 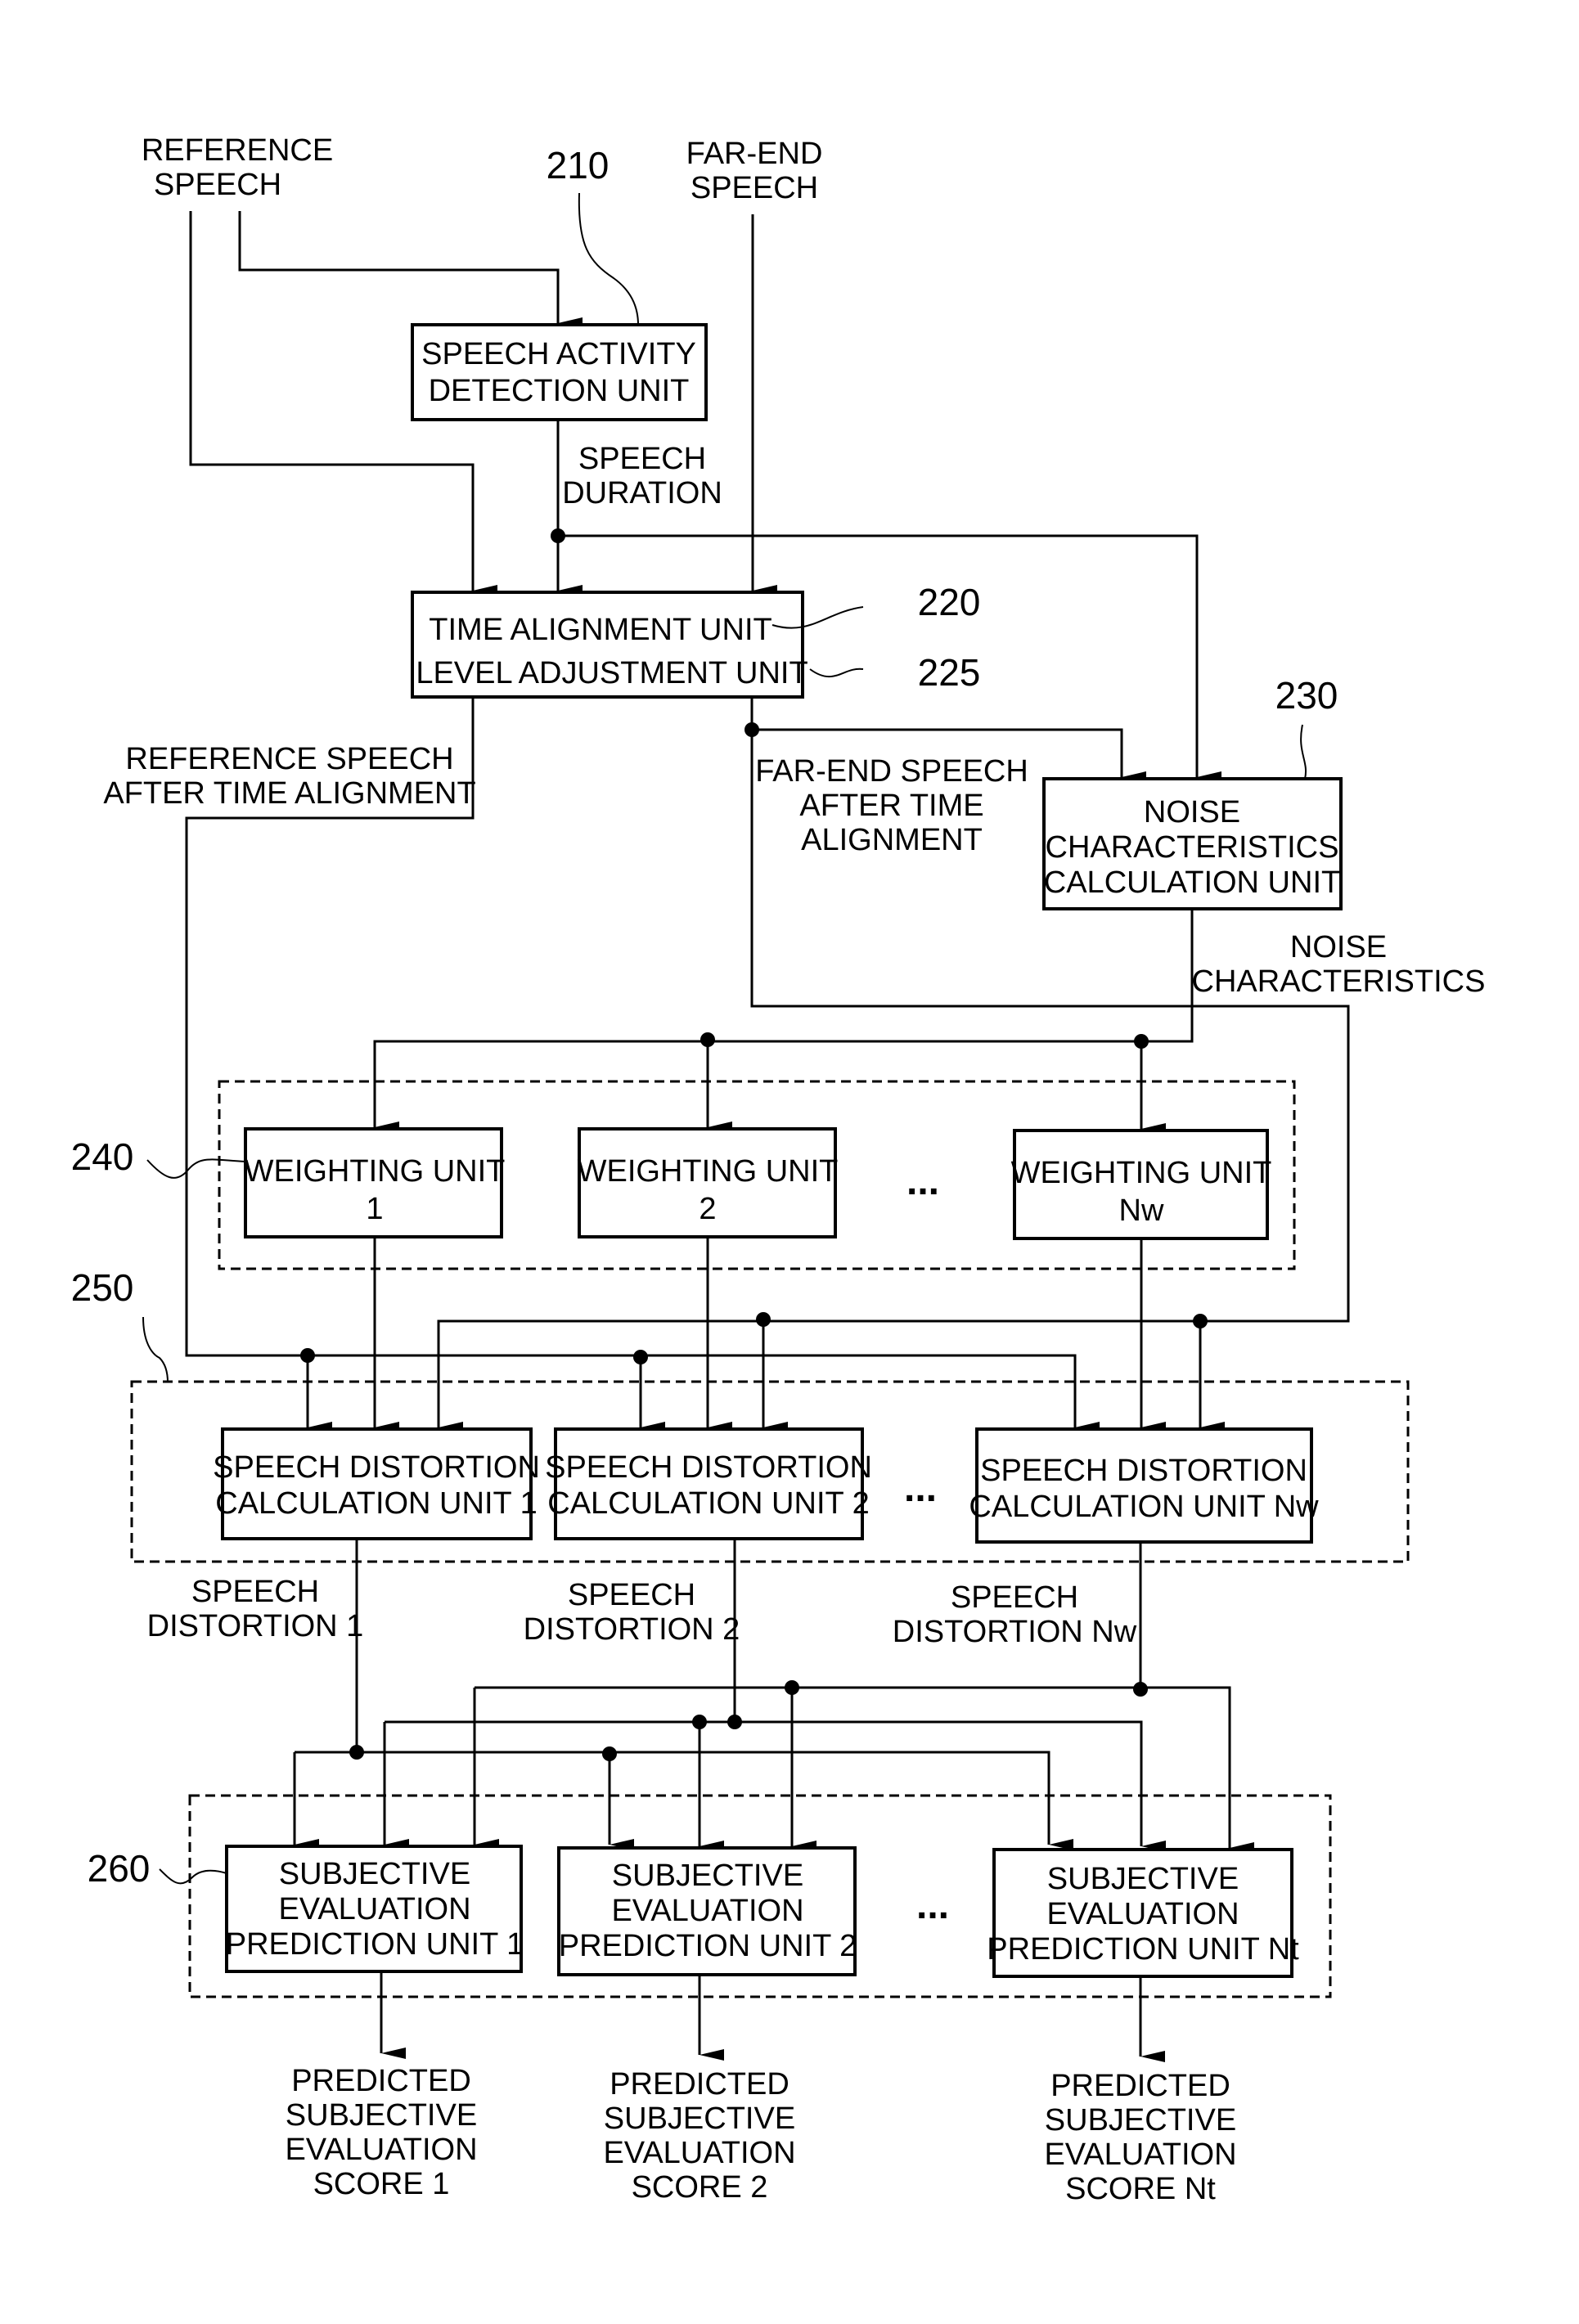 What do you see at coordinates (376, 1503) in the screenshot?
I see `svg-text: CALCULATION UNIT 1` at bounding box center [376, 1503].